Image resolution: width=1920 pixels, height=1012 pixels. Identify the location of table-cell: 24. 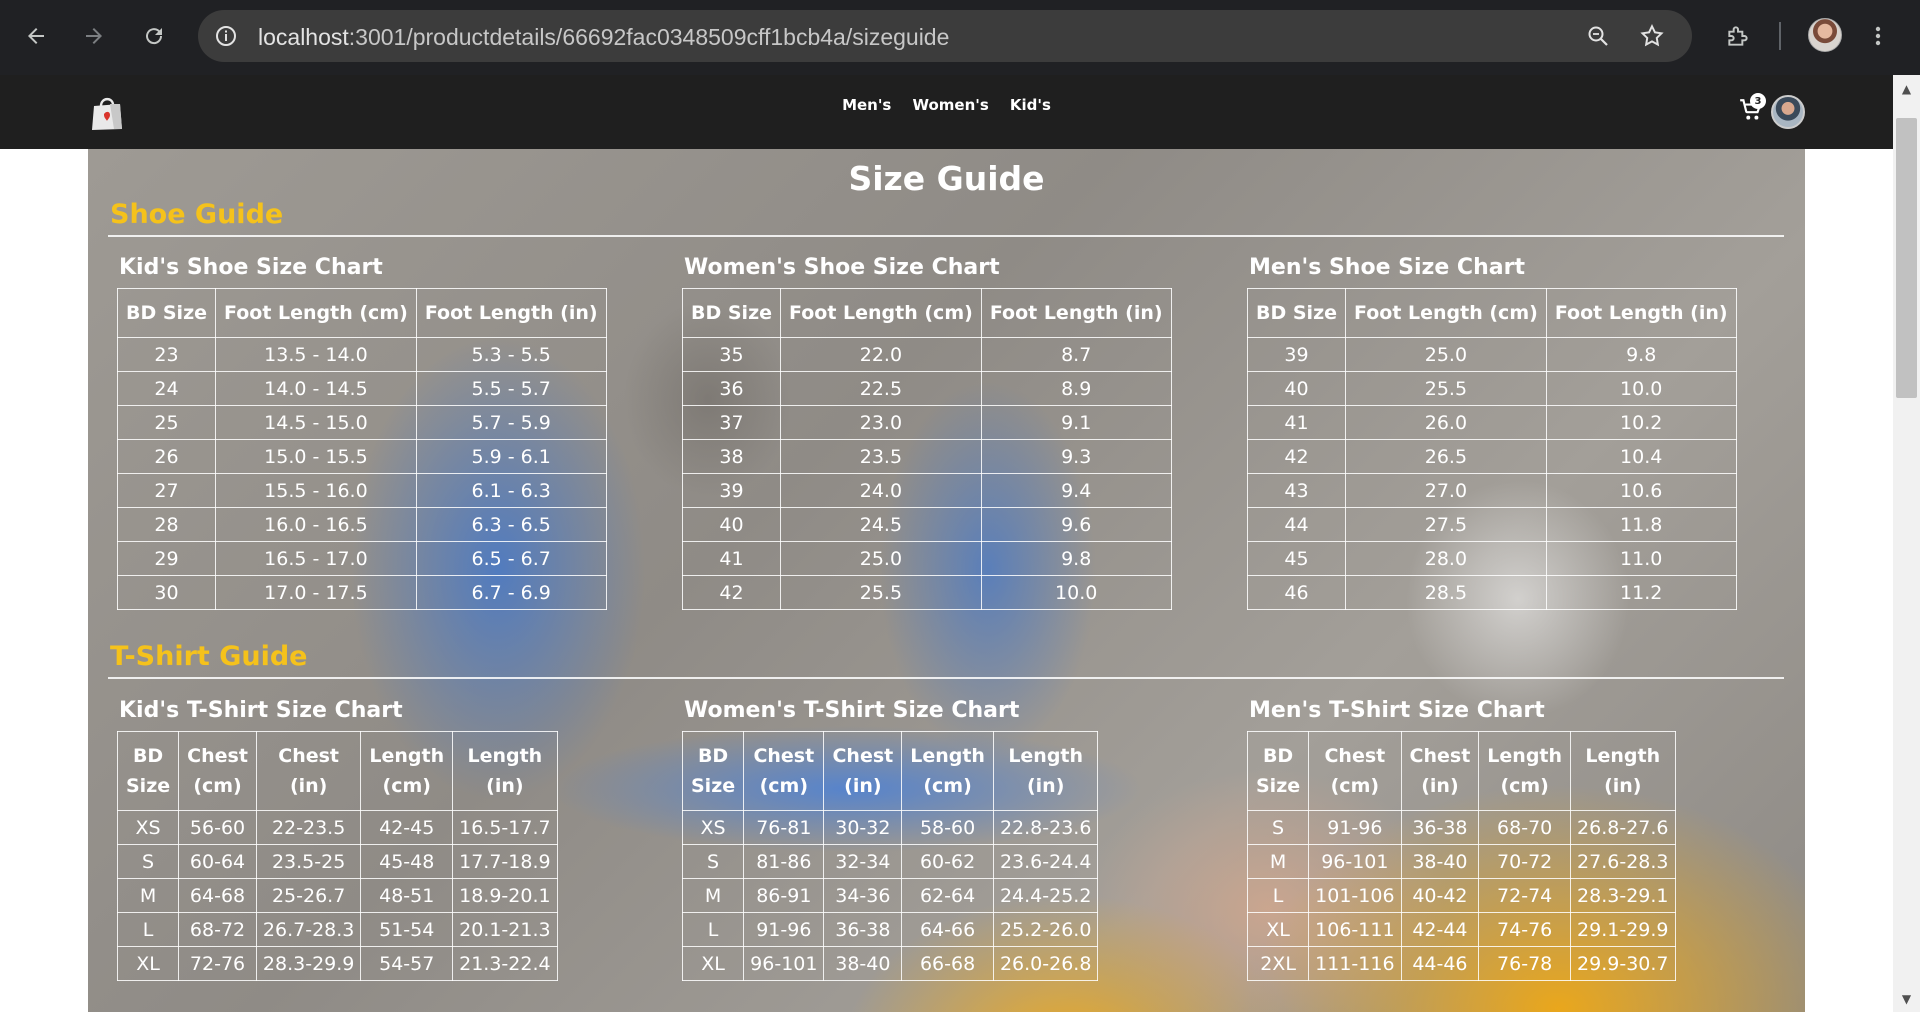
(166, 388).